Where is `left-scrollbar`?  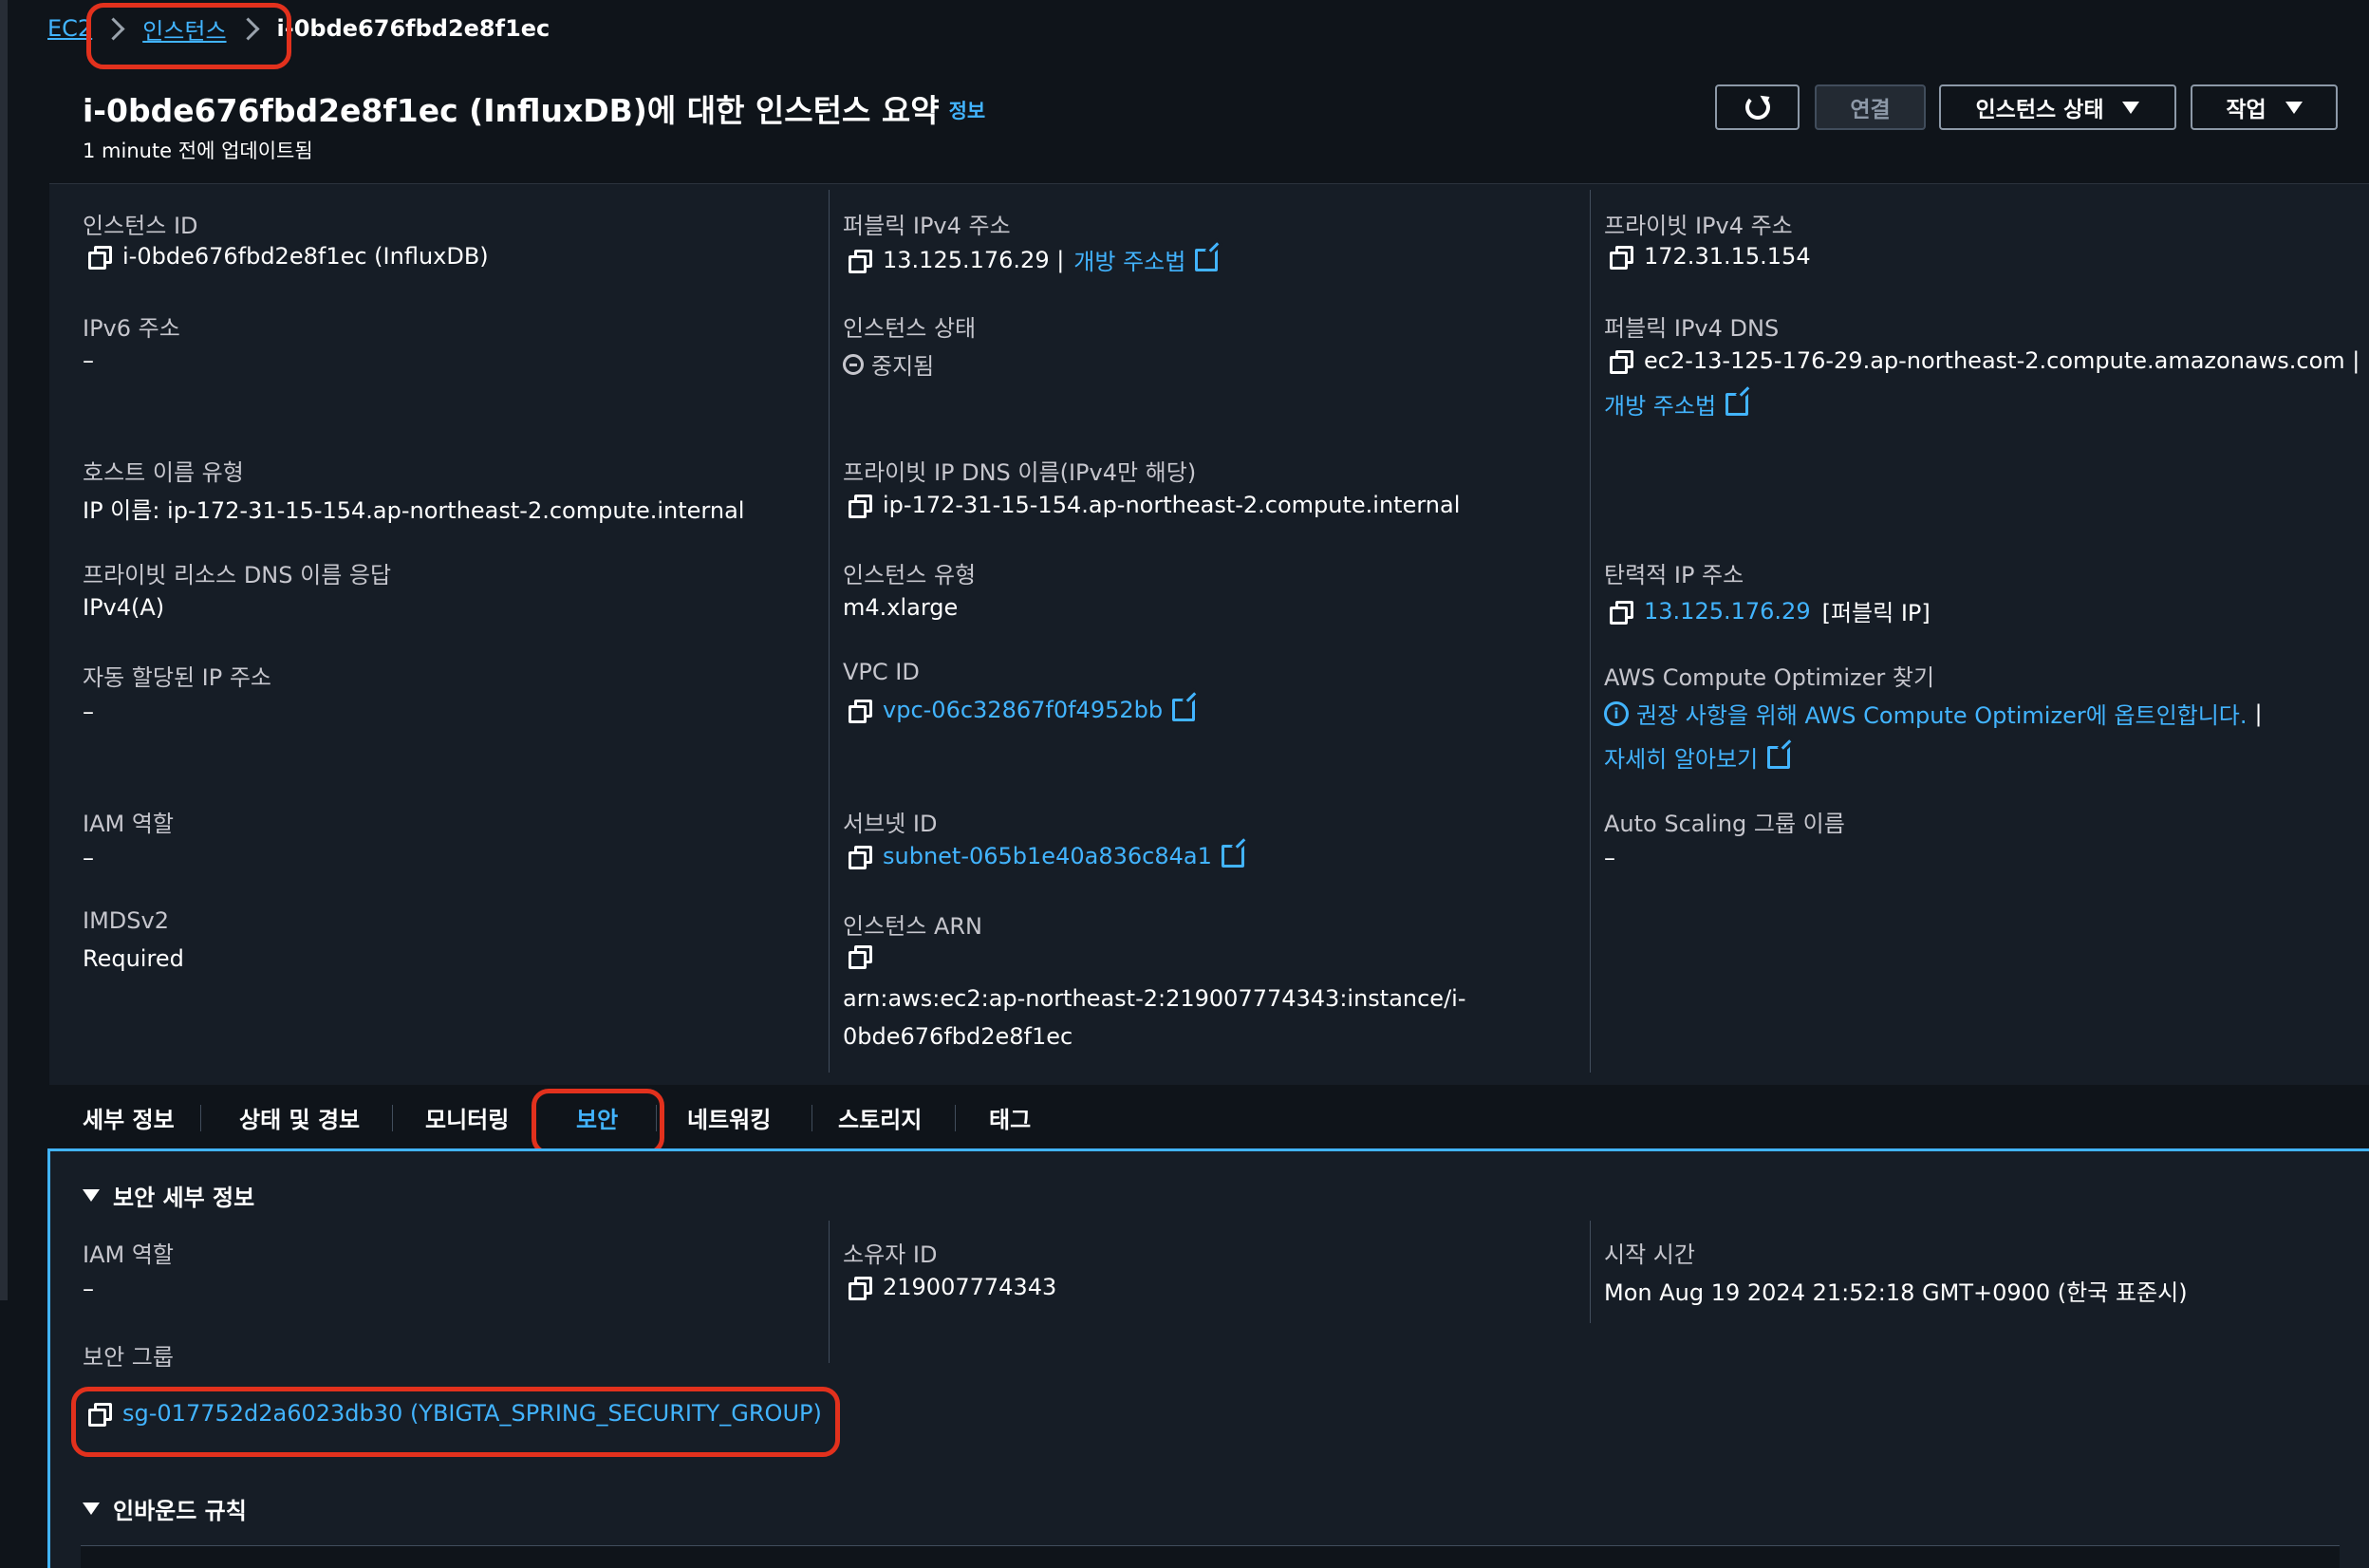
left-scrollbar is located at coordinates (4, 650).